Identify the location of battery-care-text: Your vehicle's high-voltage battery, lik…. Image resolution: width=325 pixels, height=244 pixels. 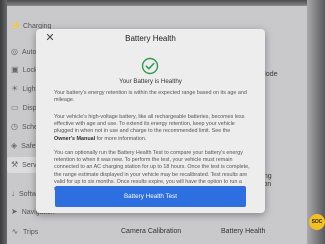
(149, 124).